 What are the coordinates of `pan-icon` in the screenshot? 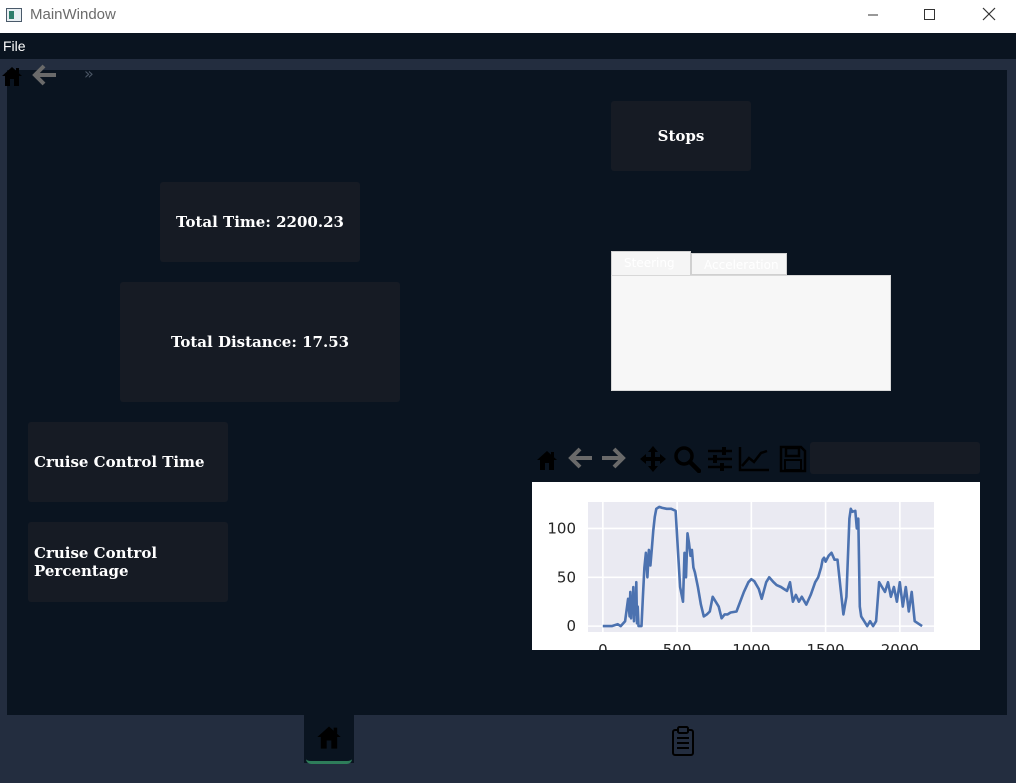 It's located at (653, 459).